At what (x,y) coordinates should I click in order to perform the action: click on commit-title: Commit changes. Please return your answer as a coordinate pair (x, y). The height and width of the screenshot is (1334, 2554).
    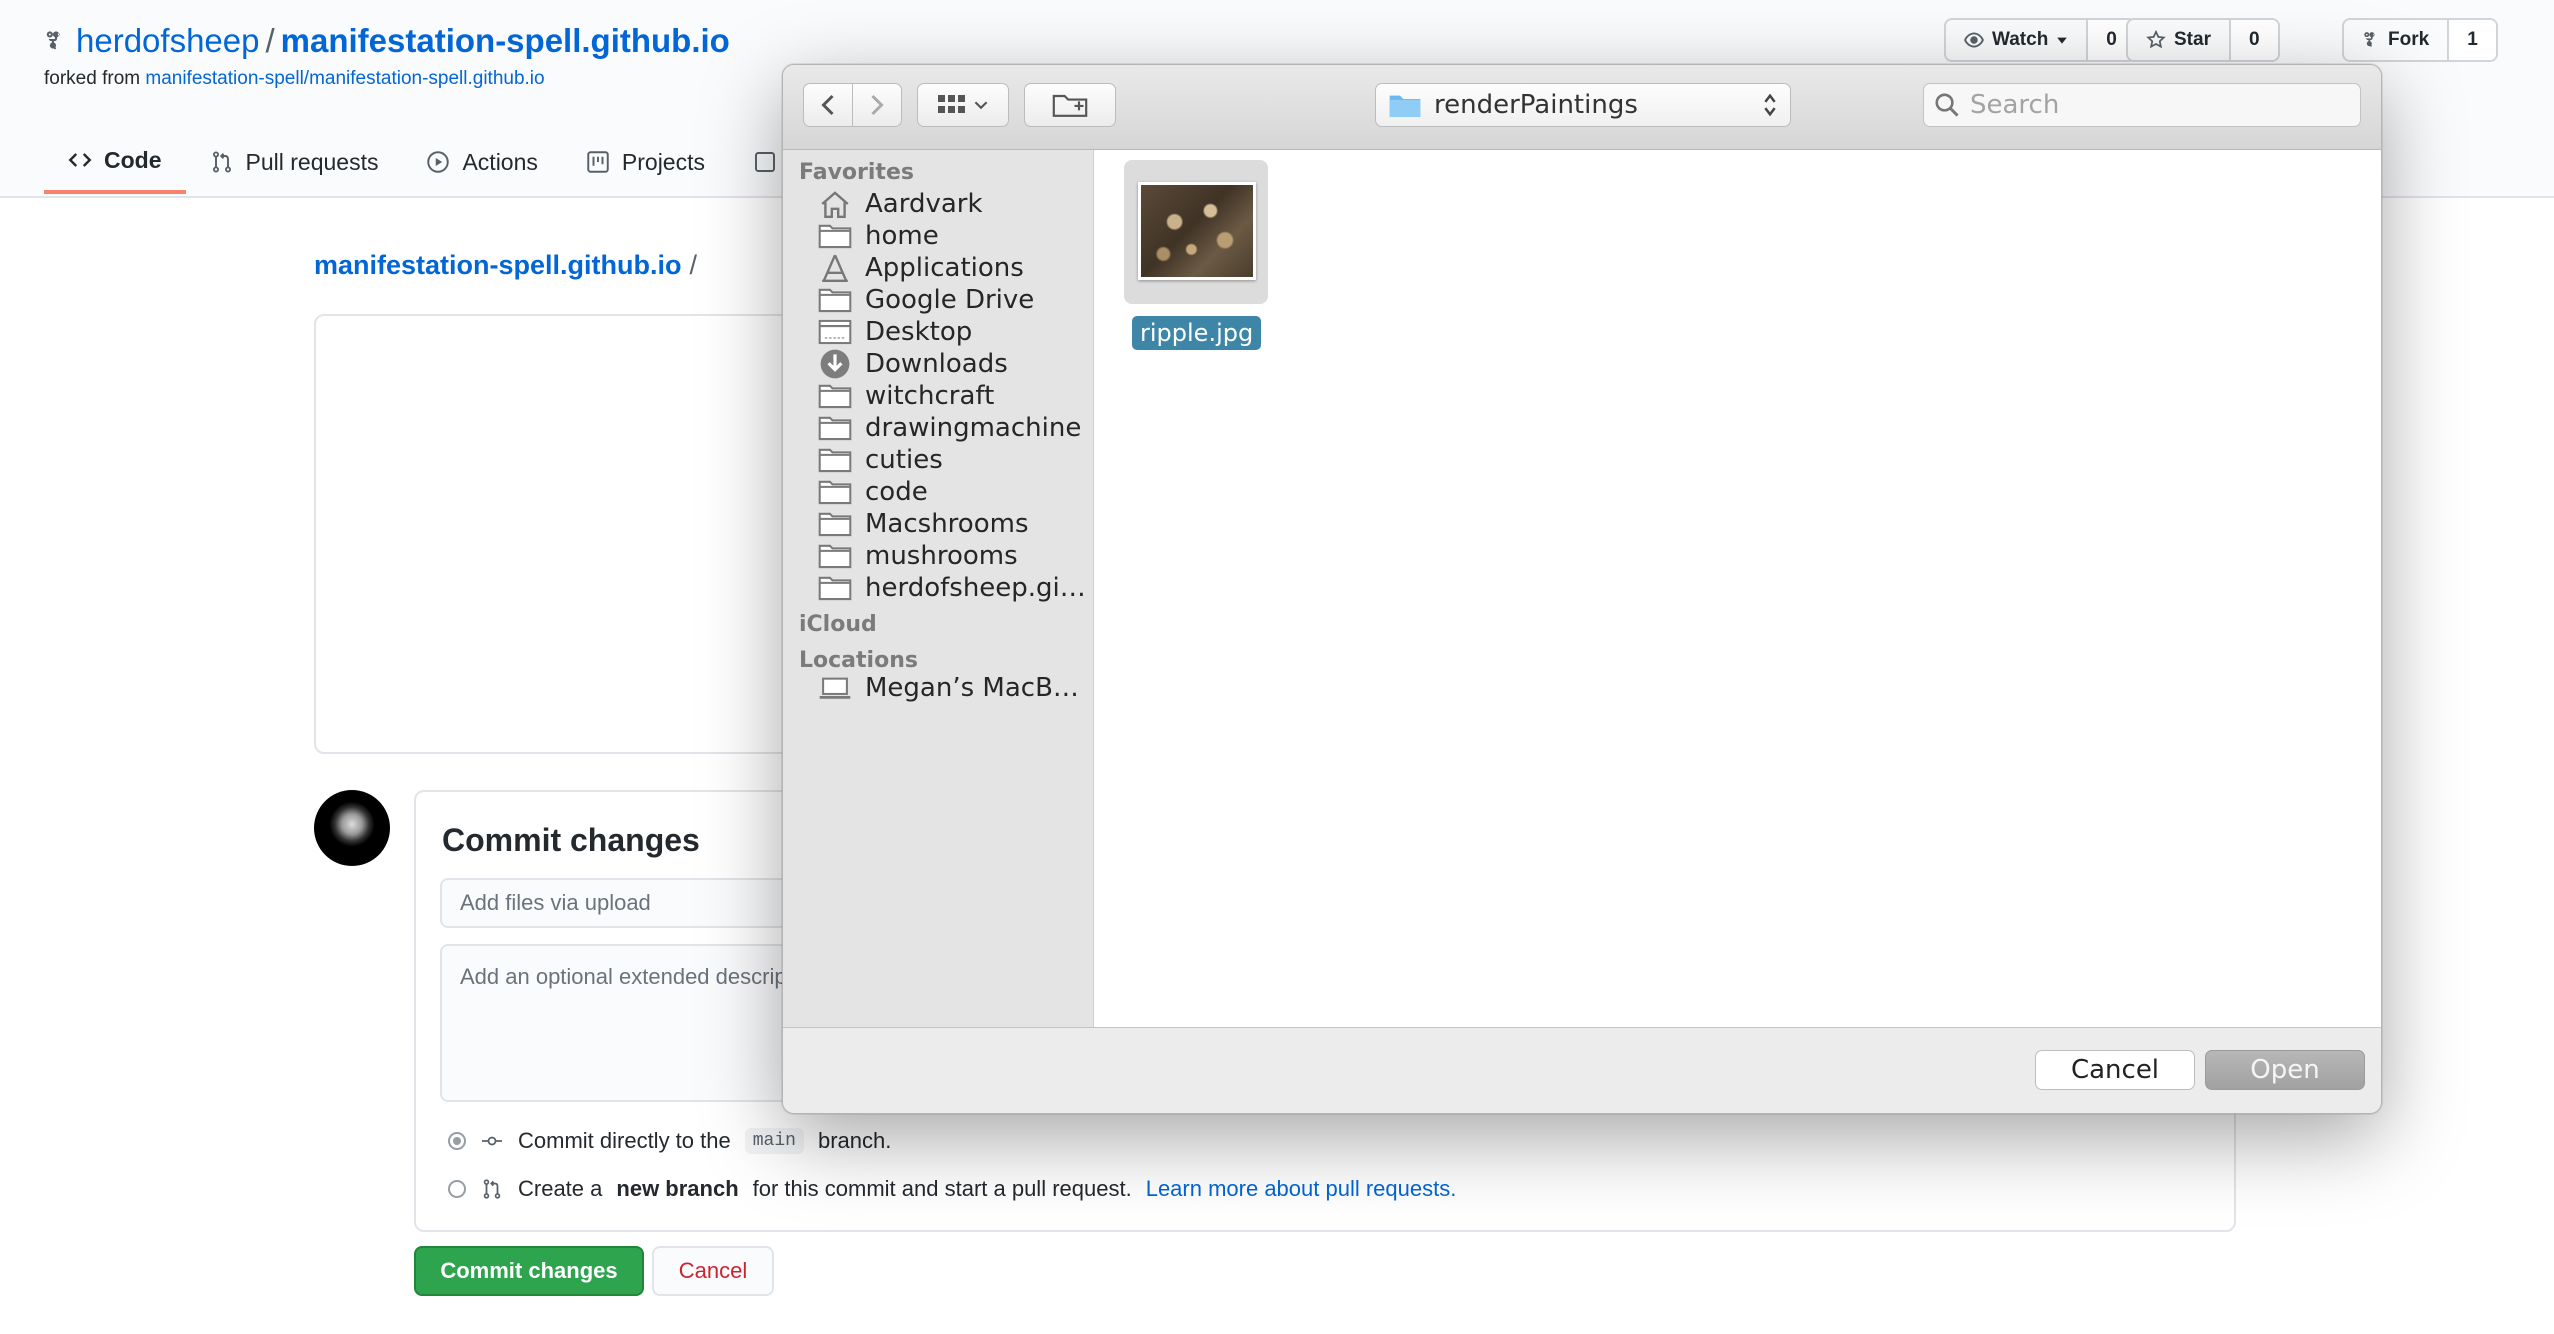
    Looking at the image, I should click on (571, 840).